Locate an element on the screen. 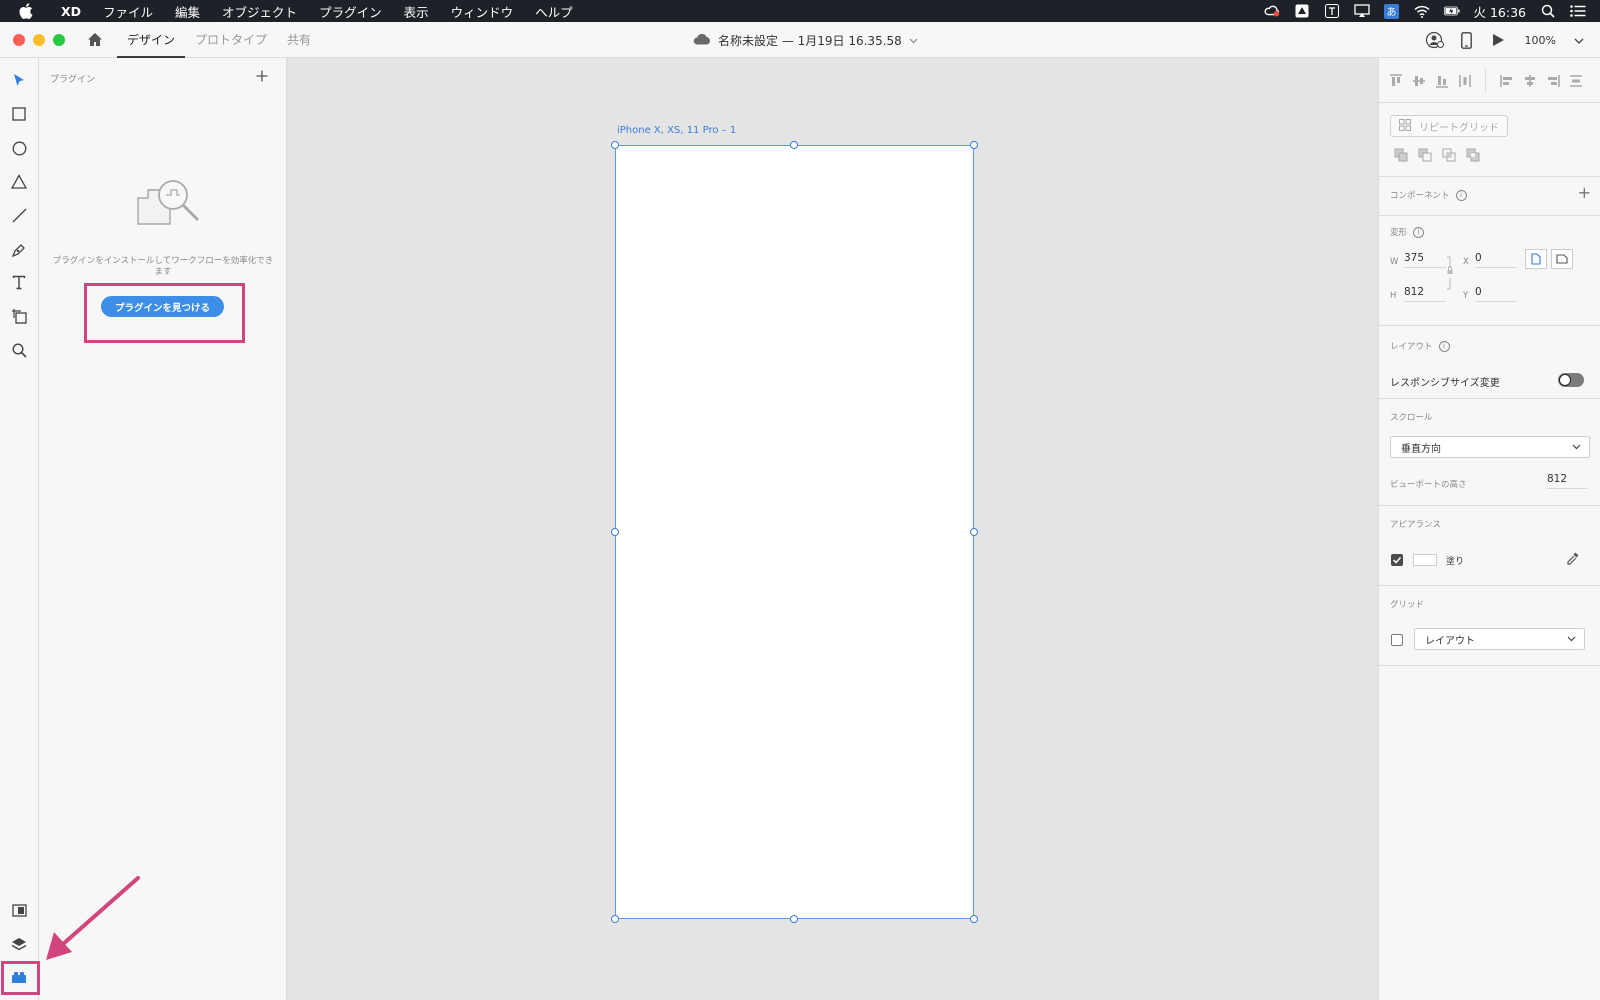  clock: 火 16:36 is located at coordinates (1500, 11).